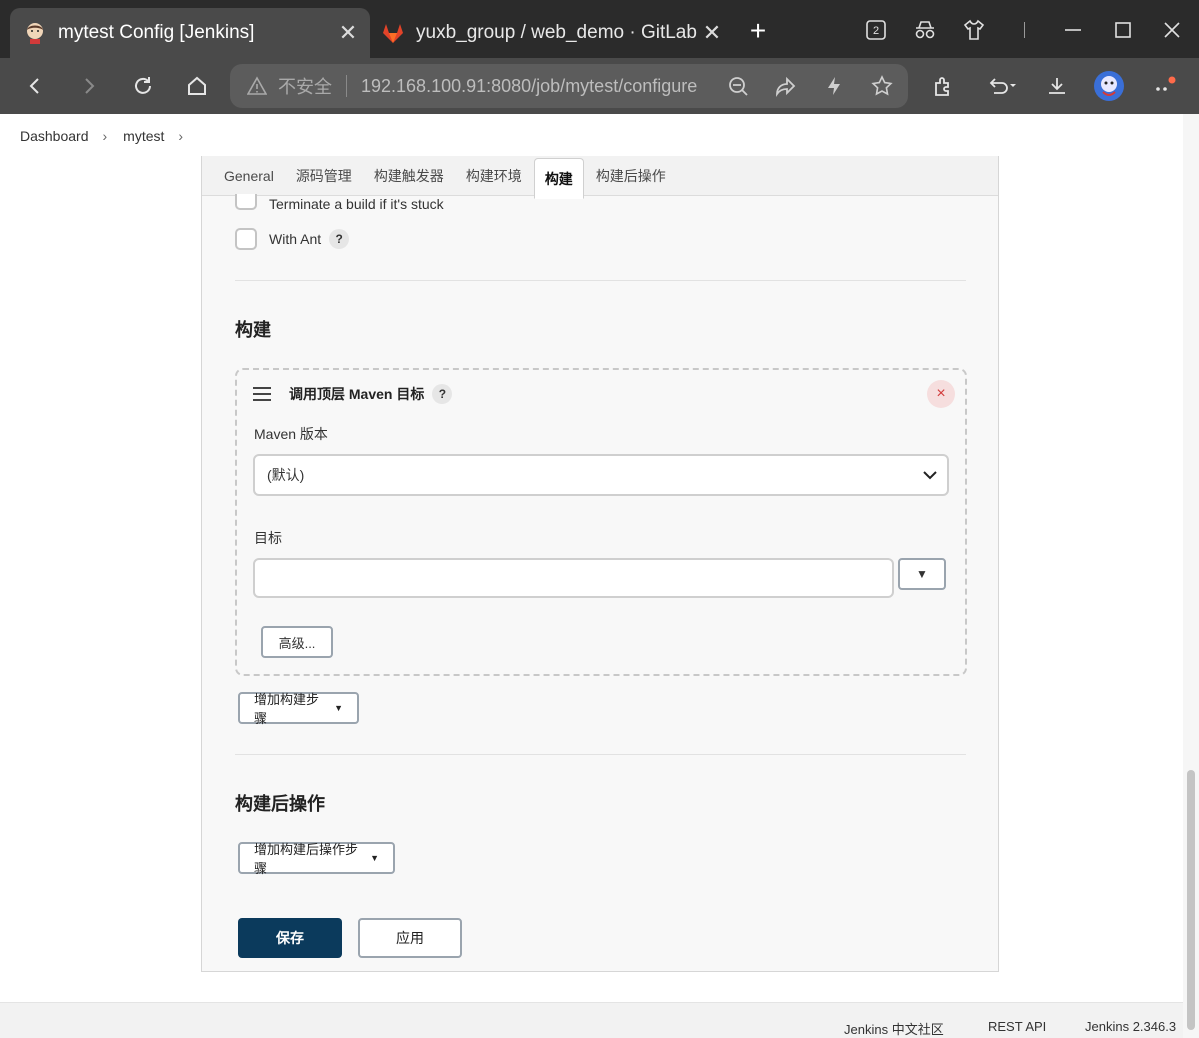  Describe the element at coordinates (143, 86) in the screenshot. I see `reload-icon` at that location.